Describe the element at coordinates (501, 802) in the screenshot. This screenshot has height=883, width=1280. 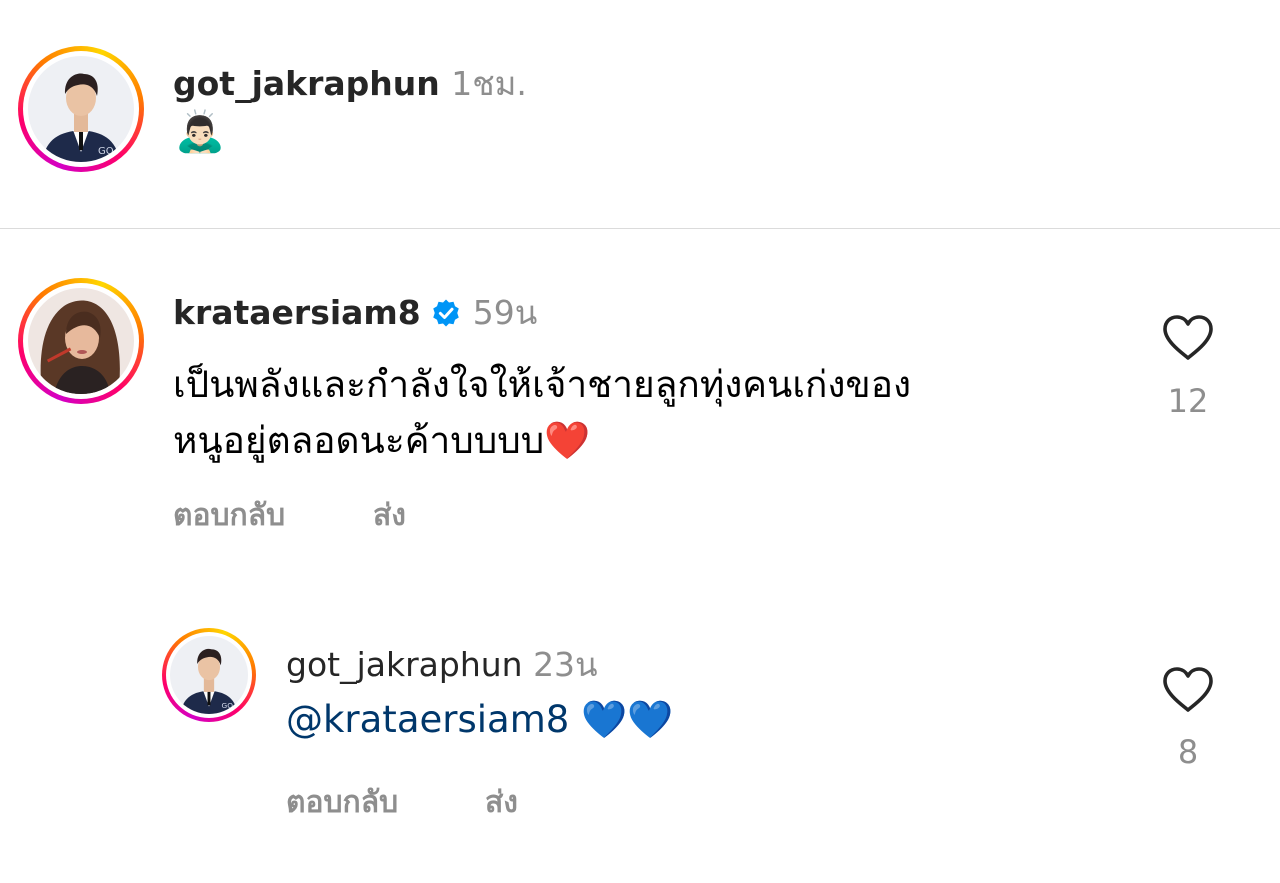
I see `reply-send-button: ส่ง` at that location.